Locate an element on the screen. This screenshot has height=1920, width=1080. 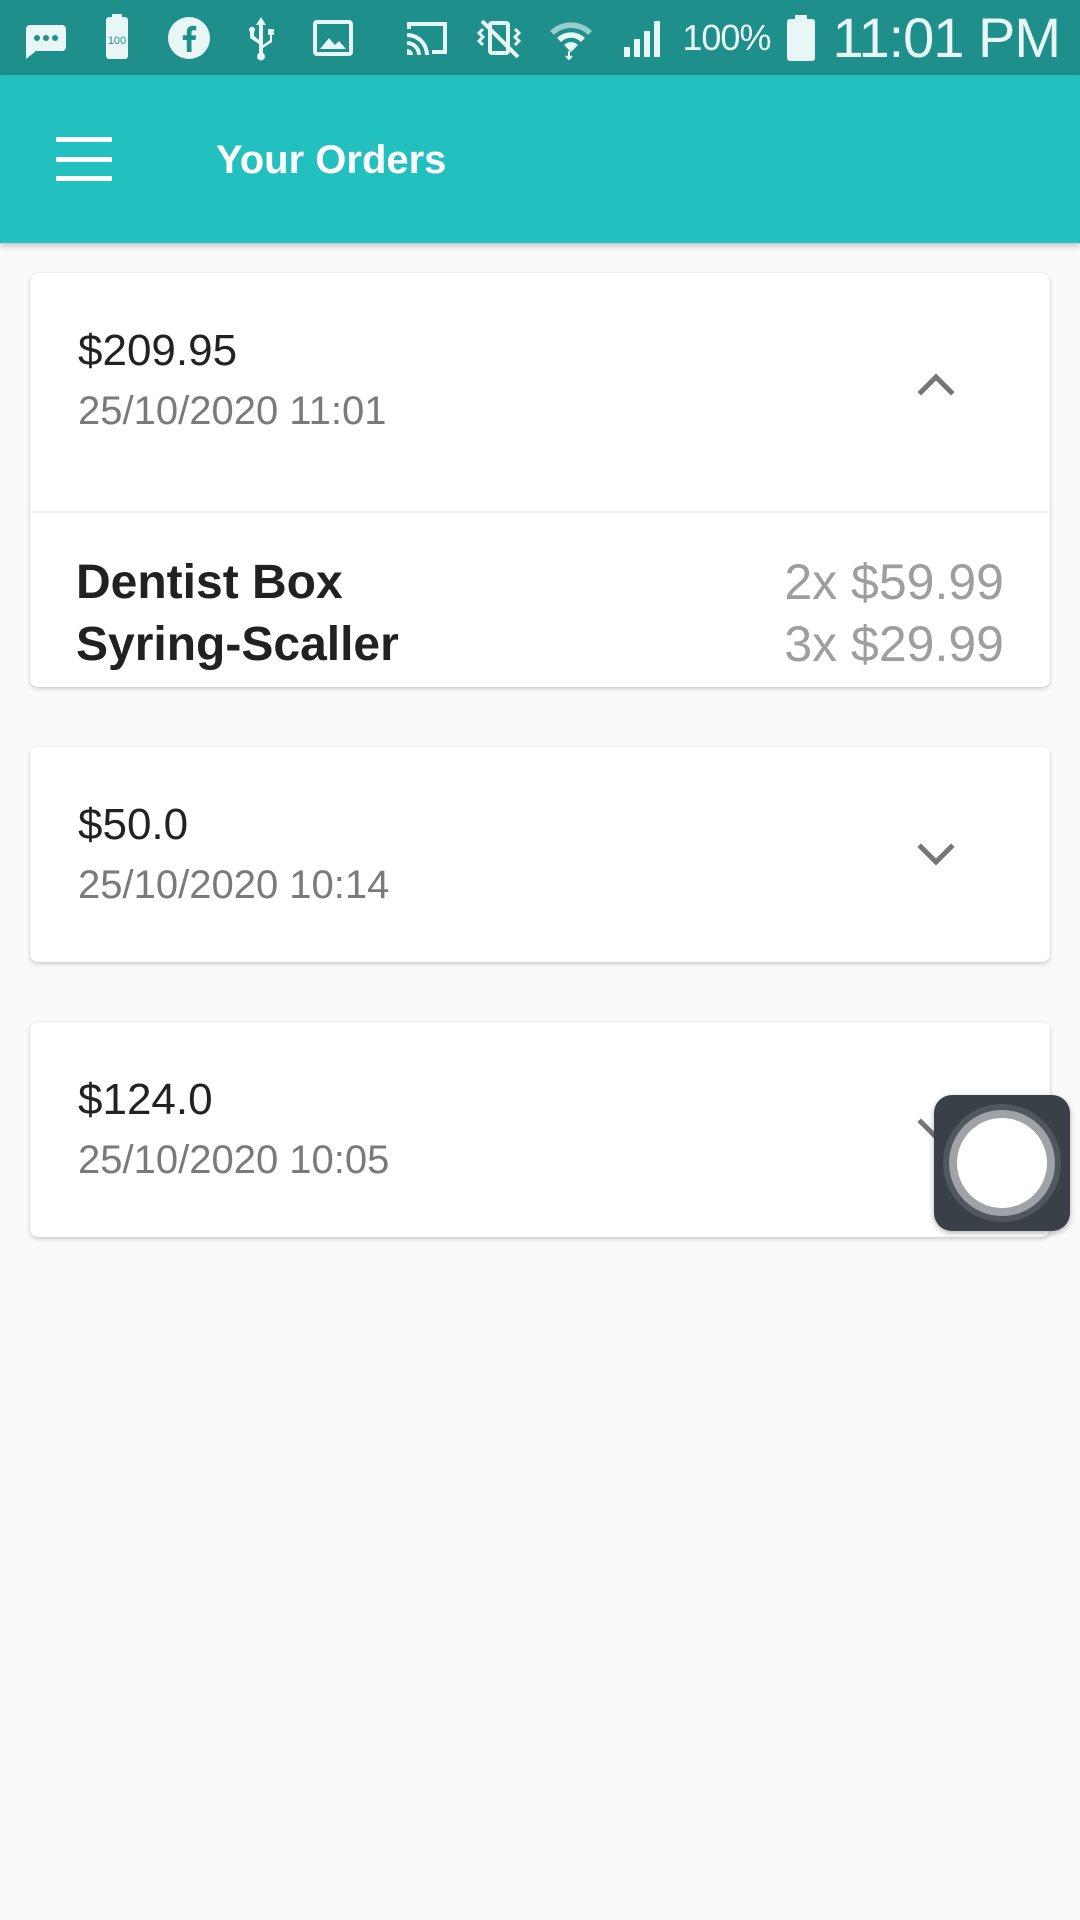
order-date: 25/10/2020 10:14 is located at coordinates (234, 885).